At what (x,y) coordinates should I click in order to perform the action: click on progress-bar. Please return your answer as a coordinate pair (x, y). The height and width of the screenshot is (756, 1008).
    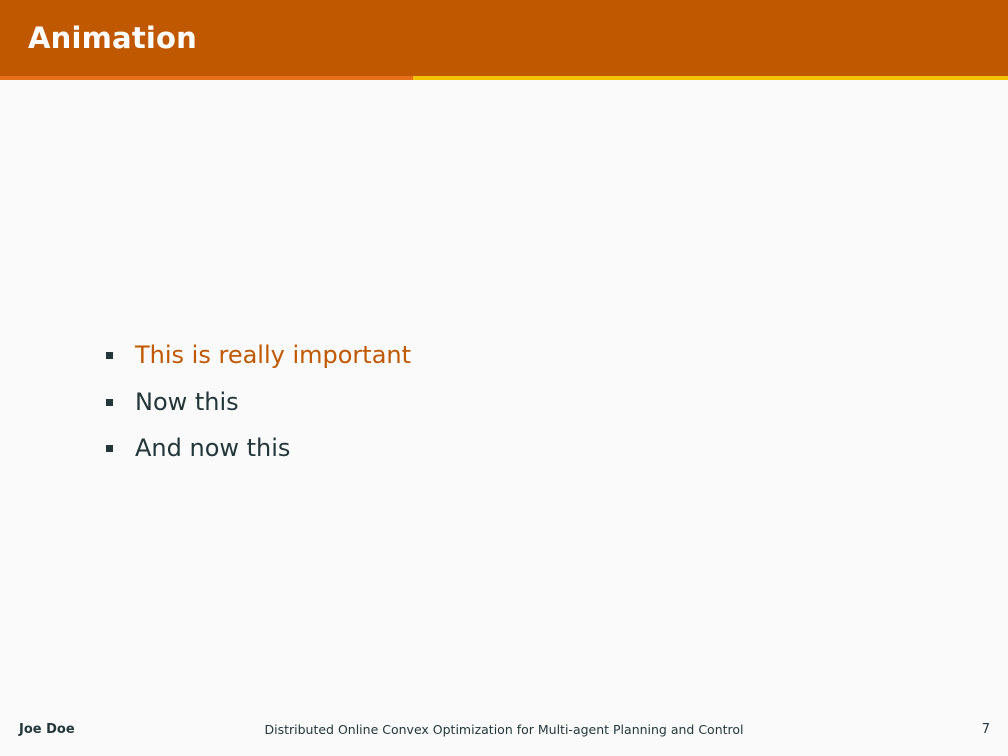
    Looking at the image, I should click on (504, 78).